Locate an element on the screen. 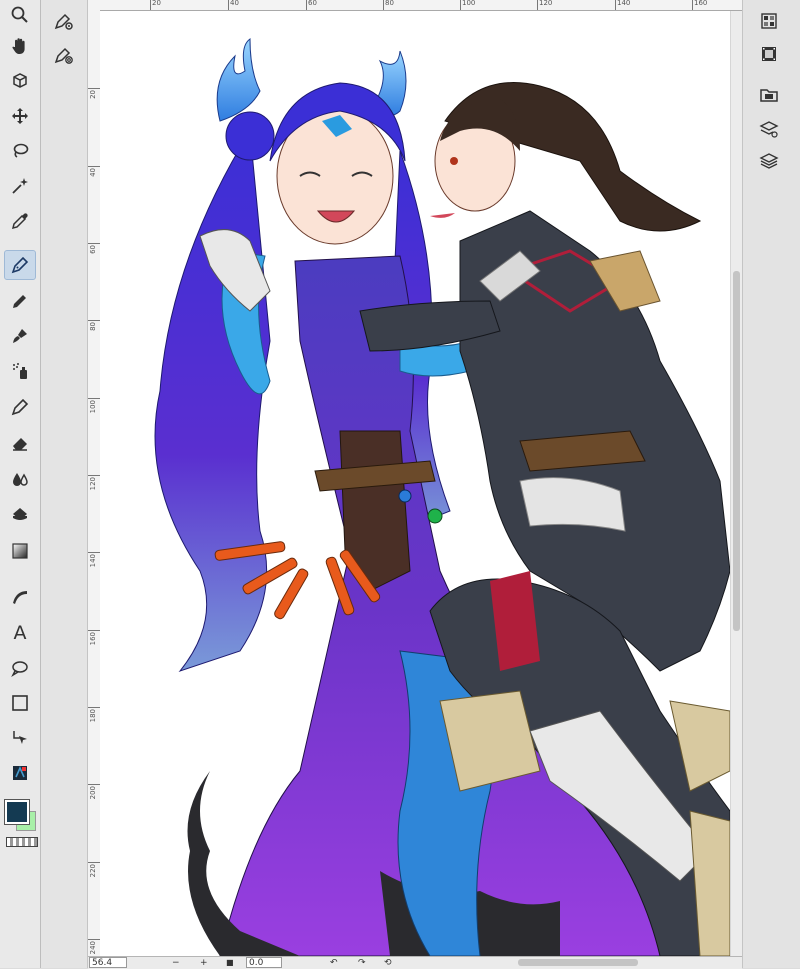 Image resolution: width=800 pixels, height=969 pixels. folder-icon is located at coordinates (769, 95).